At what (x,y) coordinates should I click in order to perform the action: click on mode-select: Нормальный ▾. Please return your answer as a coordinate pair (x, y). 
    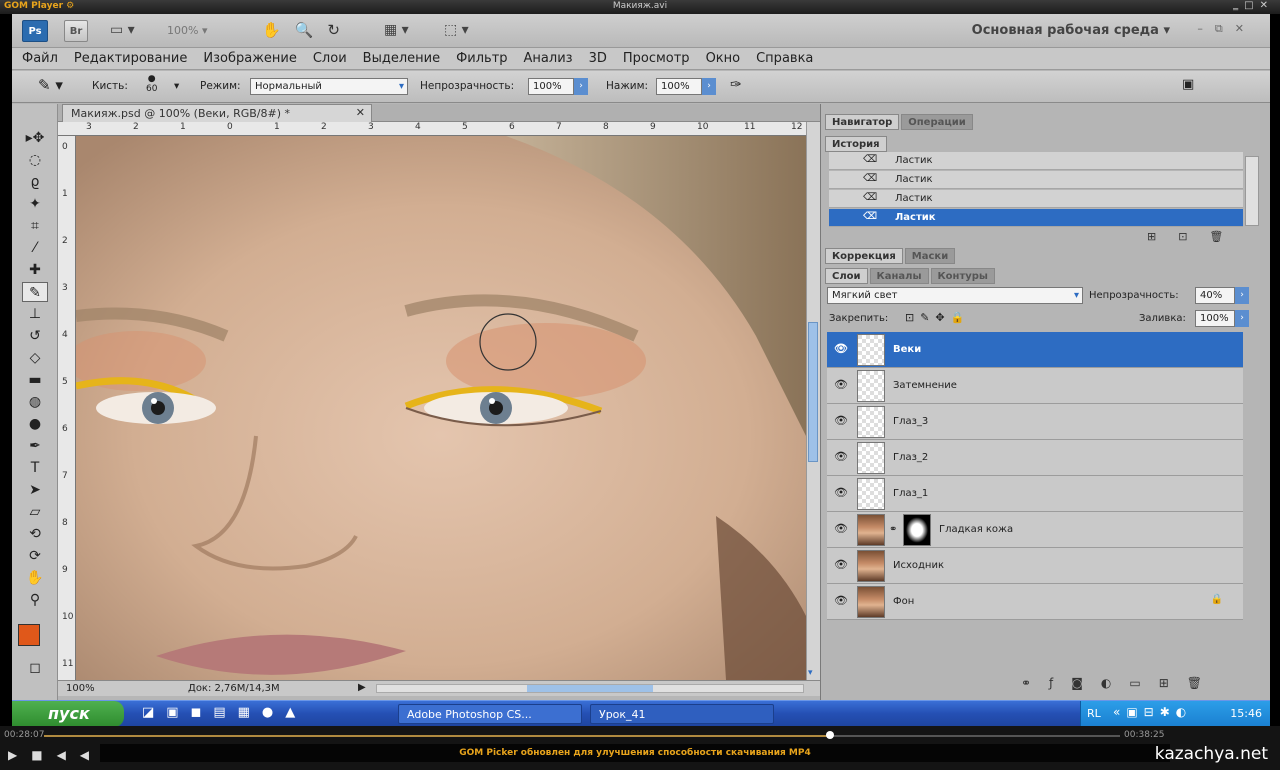
    Looking at the image, I should click on (329, 86).